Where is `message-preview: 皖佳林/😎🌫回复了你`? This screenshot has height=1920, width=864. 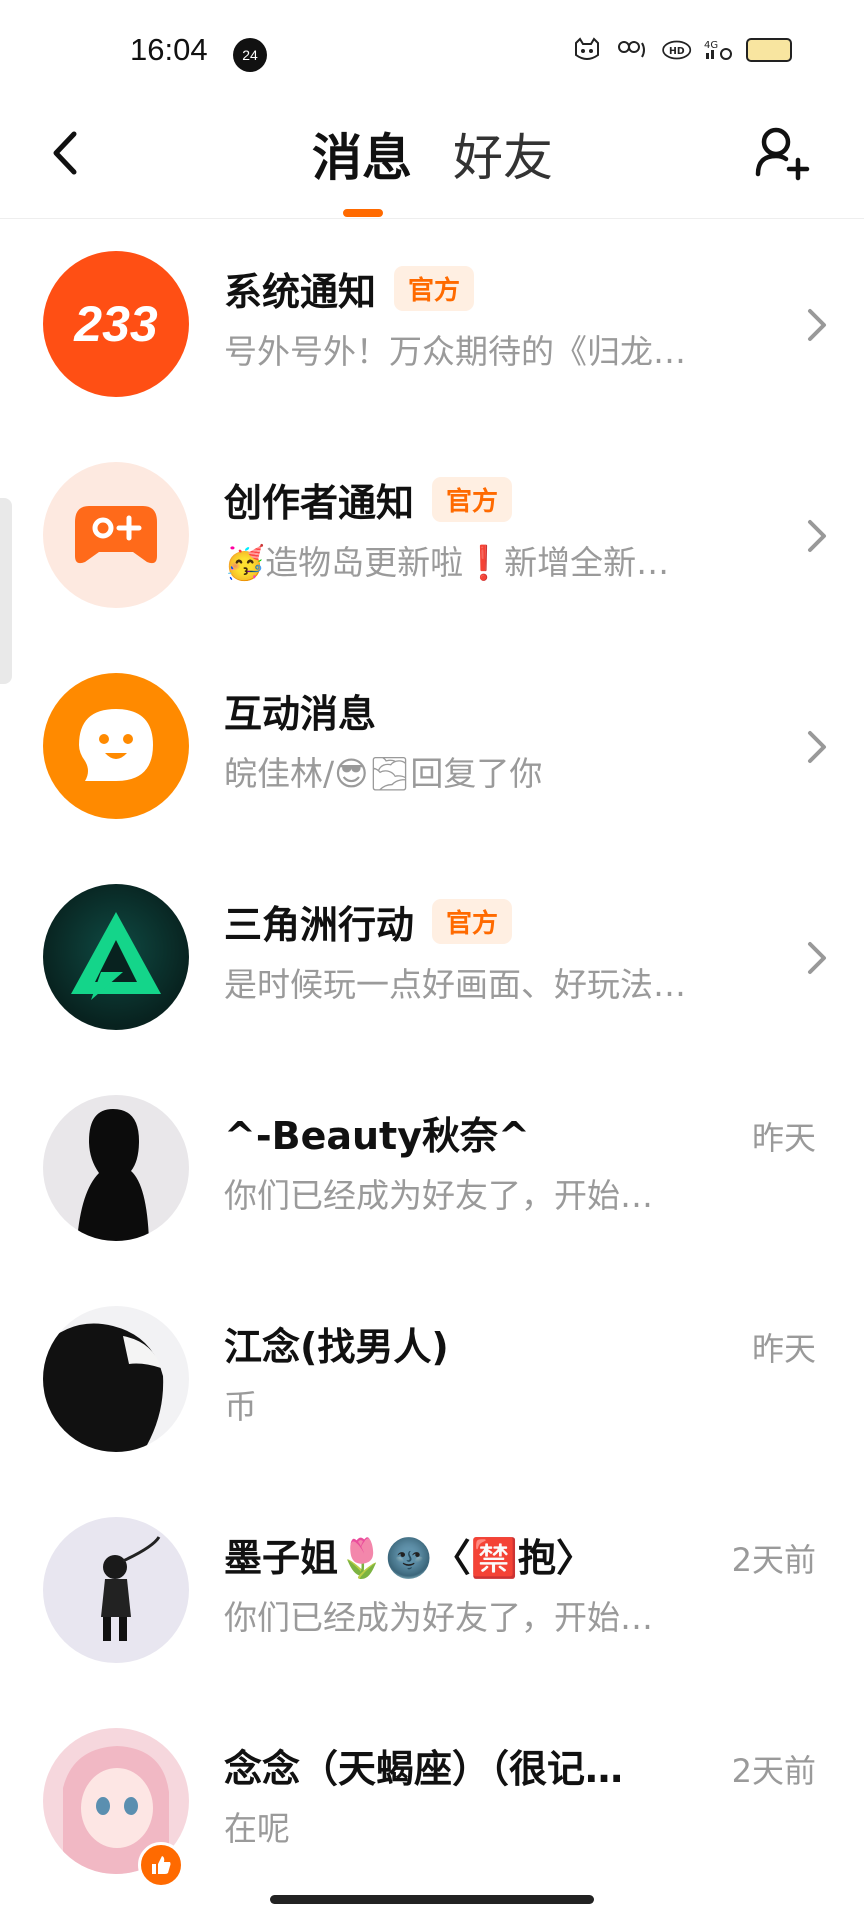 message-preview: 皖佳林/😎🌫回复了你 is located at coordinates (383, 773).